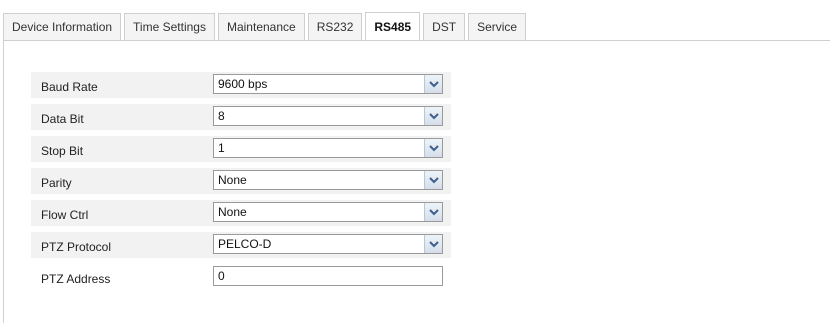 This screenshot has height=323, width=833. Describe the element at coordinates (335, 26) in the screenshot. I see `tab-rs232: RS232` at that location.